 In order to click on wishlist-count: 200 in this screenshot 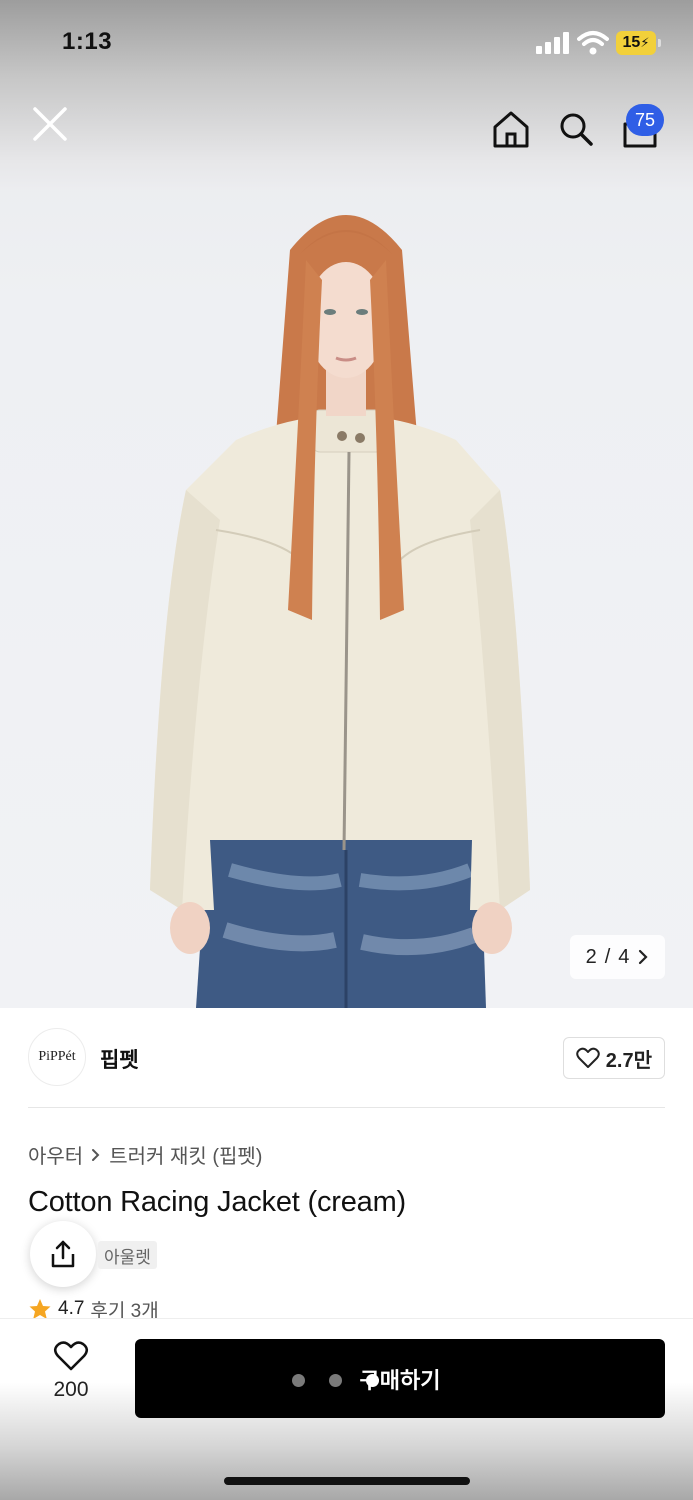, I will do `click(71, 1389)`.